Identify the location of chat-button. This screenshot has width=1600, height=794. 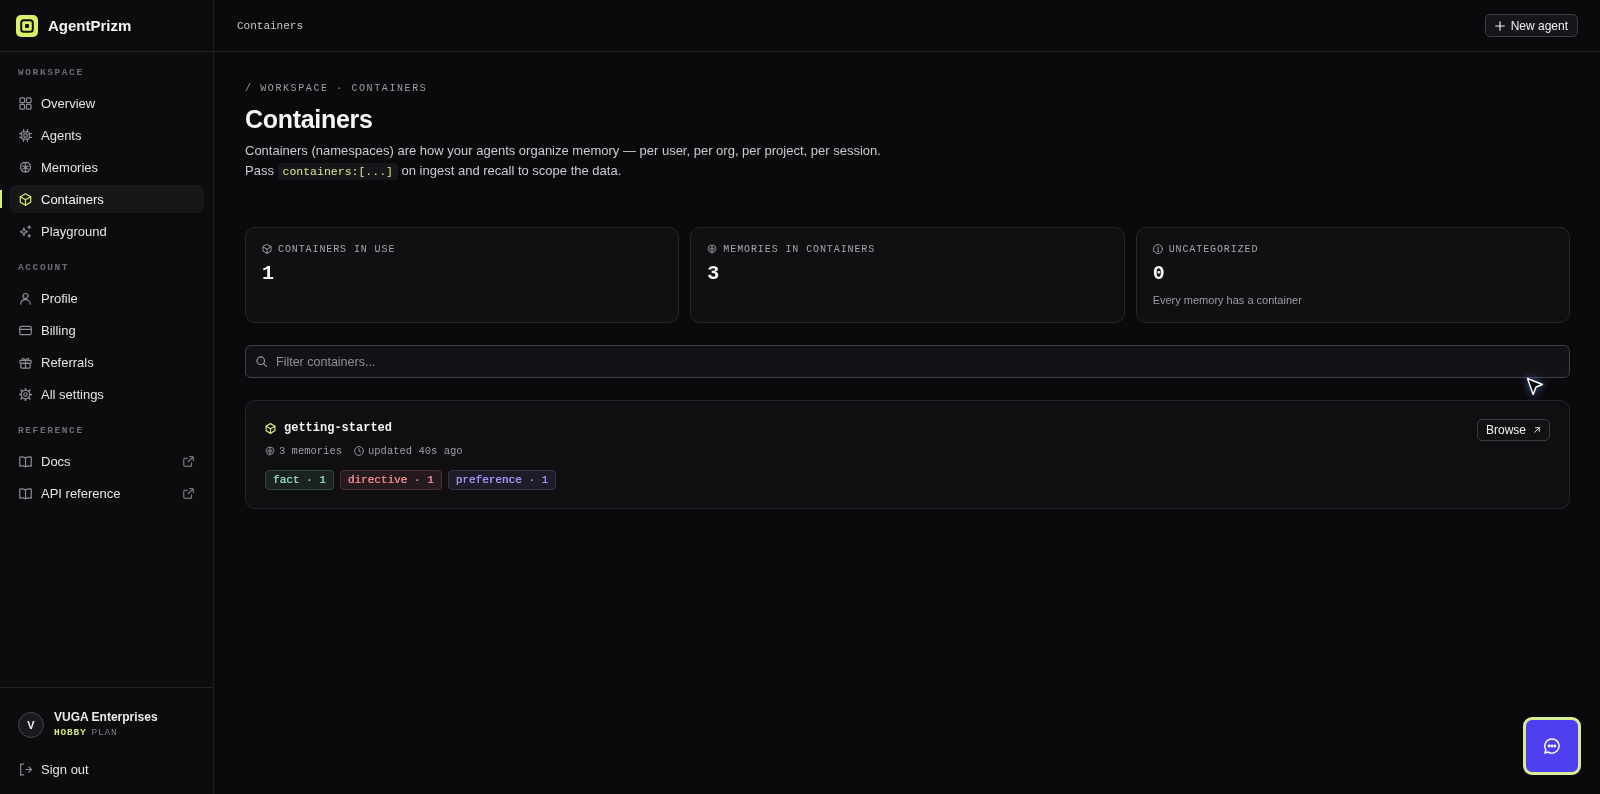
(1552, 746).